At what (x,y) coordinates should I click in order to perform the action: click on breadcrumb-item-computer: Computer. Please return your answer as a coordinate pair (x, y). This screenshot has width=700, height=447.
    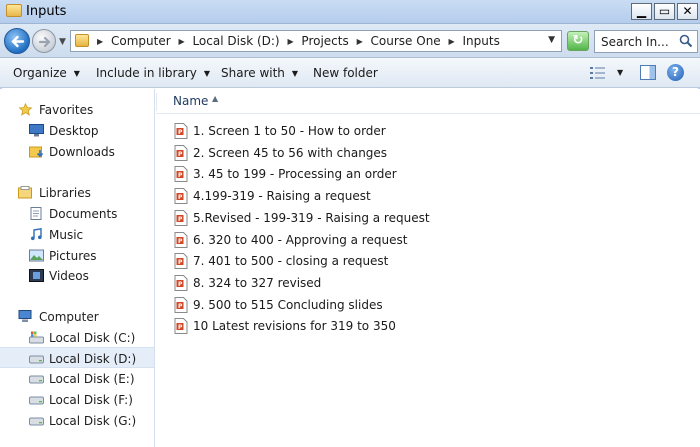
    Looking at the image, I should click on (141, 41).